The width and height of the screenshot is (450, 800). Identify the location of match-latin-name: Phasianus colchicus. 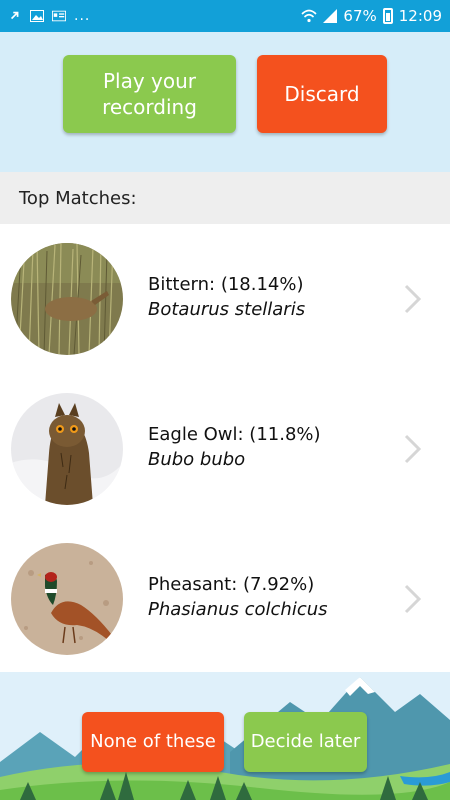
(238, 609).